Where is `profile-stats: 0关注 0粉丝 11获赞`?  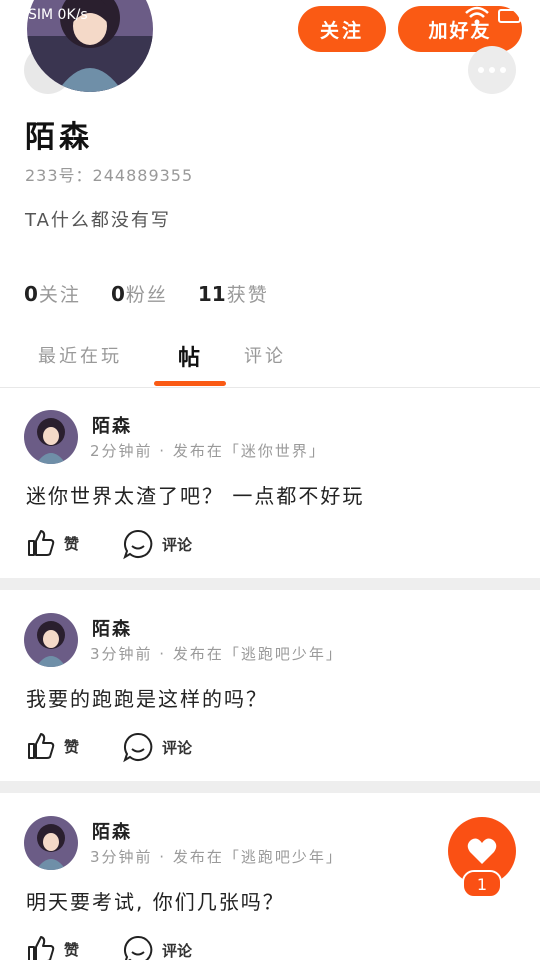 profile-stats: 0关注 0粉丝 11获赞 is located at coordinates (161, 293).